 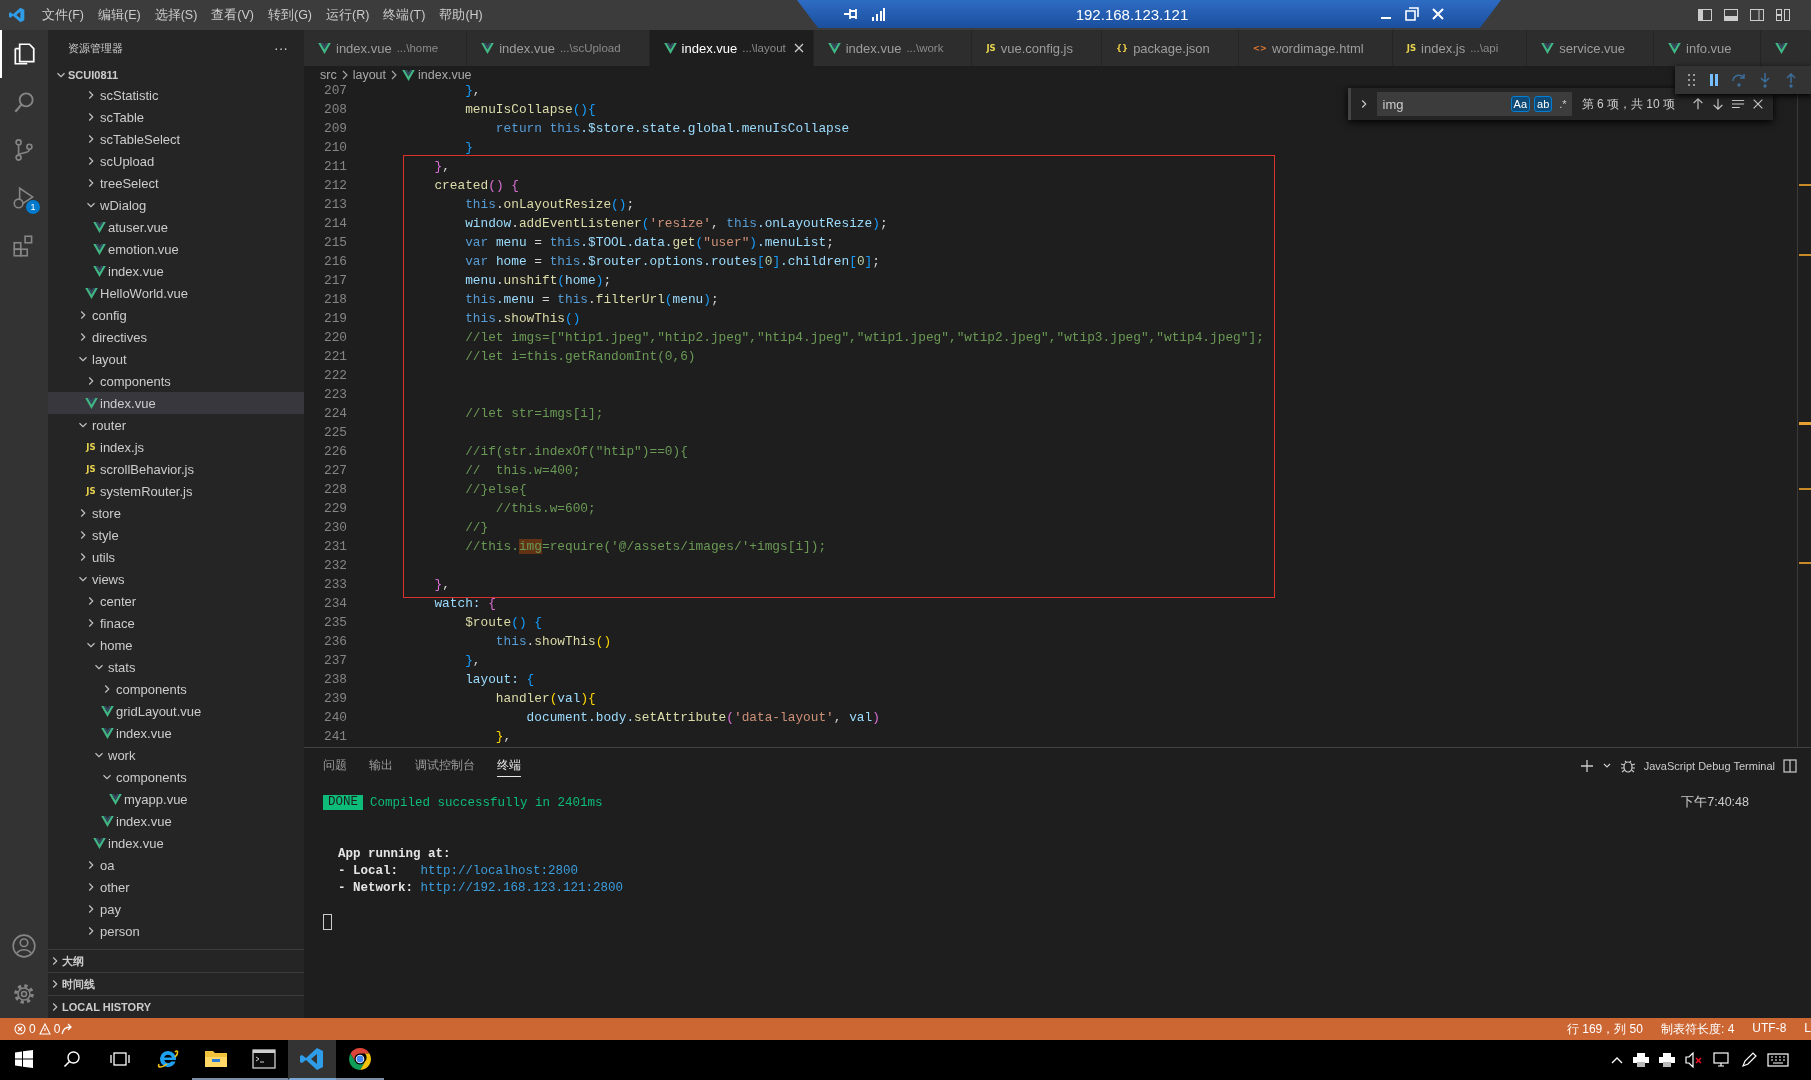 What do you see at coordinates (851, 14) in the screenshot?
I see `pin-icon` at bounding box center [851, 14].